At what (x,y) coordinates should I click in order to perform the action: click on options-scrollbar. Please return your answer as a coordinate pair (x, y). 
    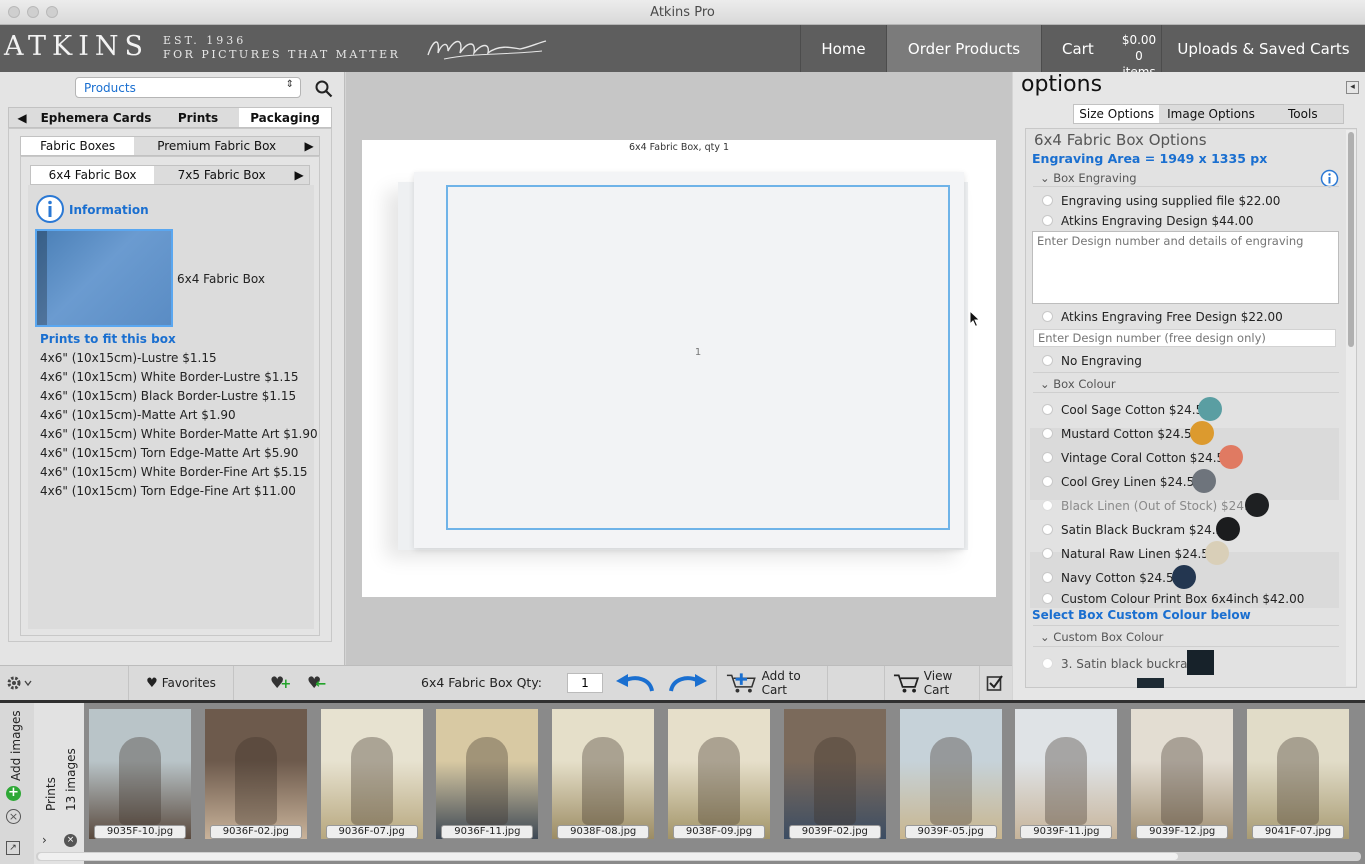
    Looking at the image, I should click on (1351, 408).